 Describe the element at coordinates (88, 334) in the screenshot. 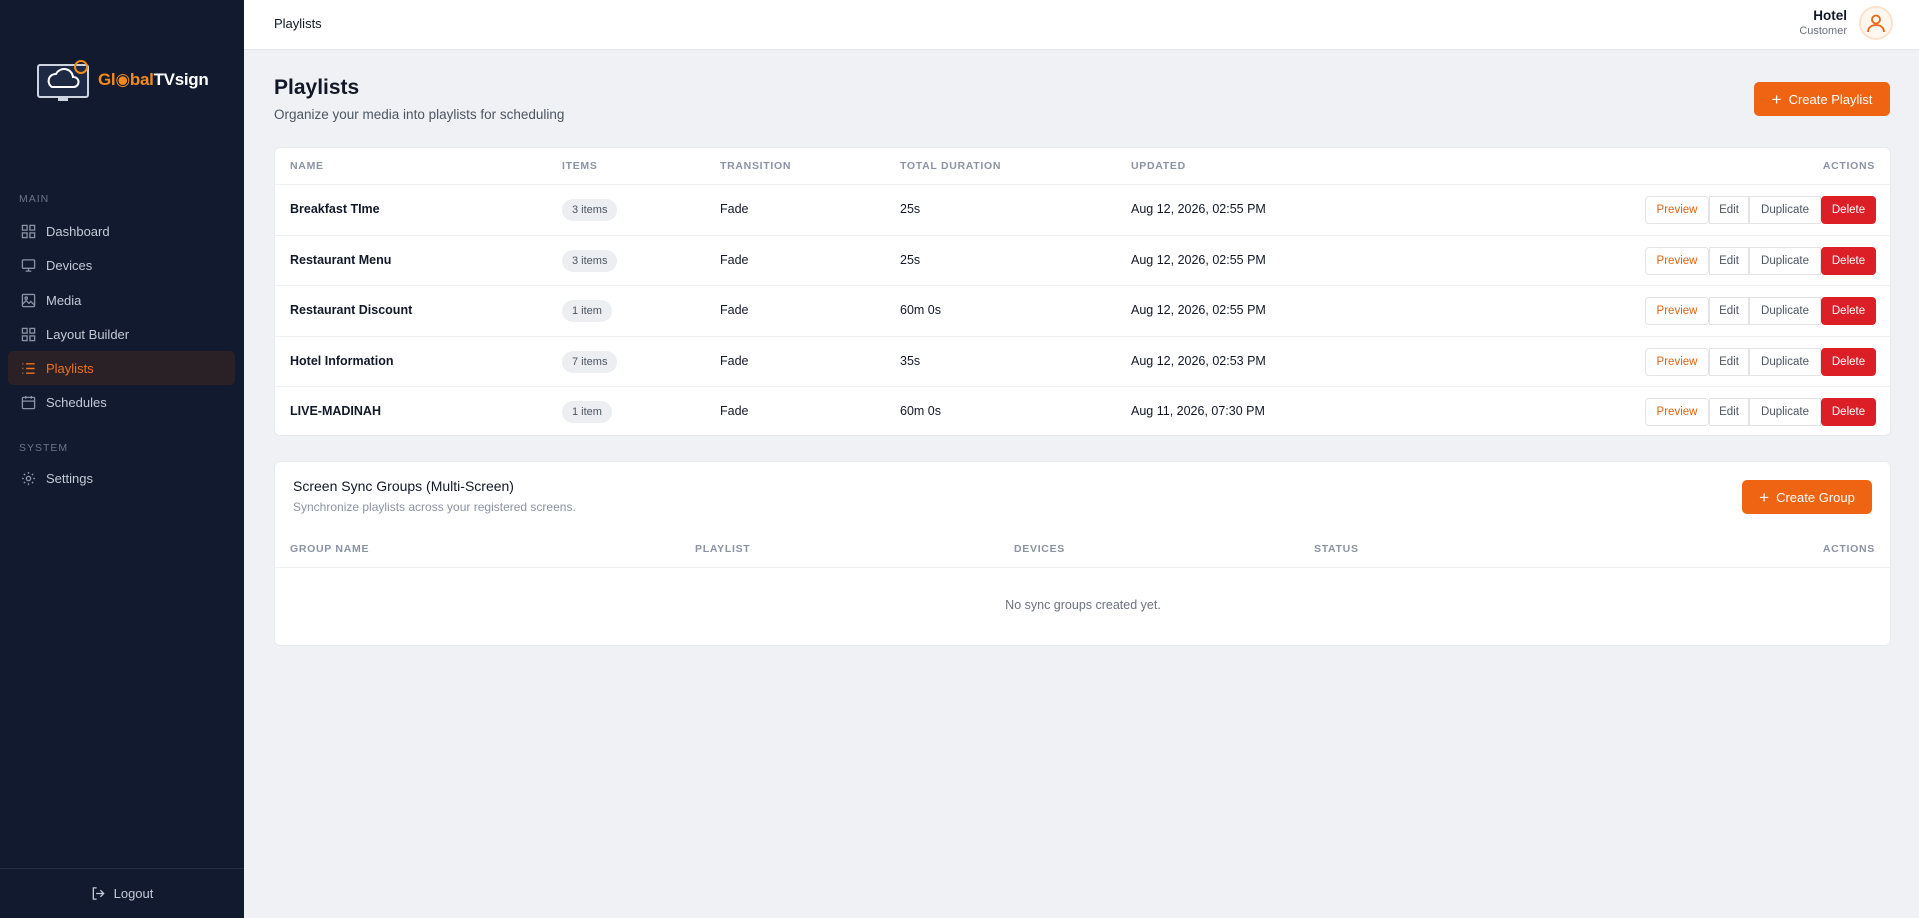

I see `sidebar-item-label: Layout Builder` at that location.